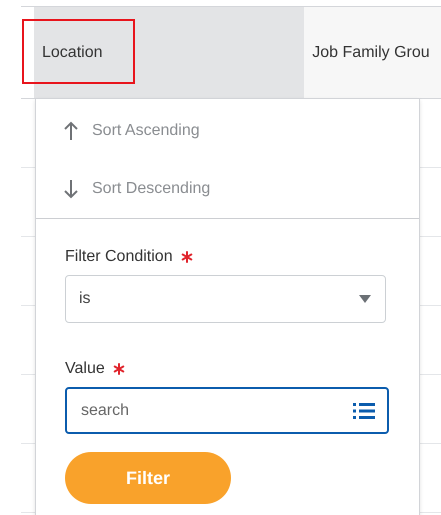  Describe the element at coordinates (71, 189) in the screenshot. I see `arrow-down-icon` at that location.